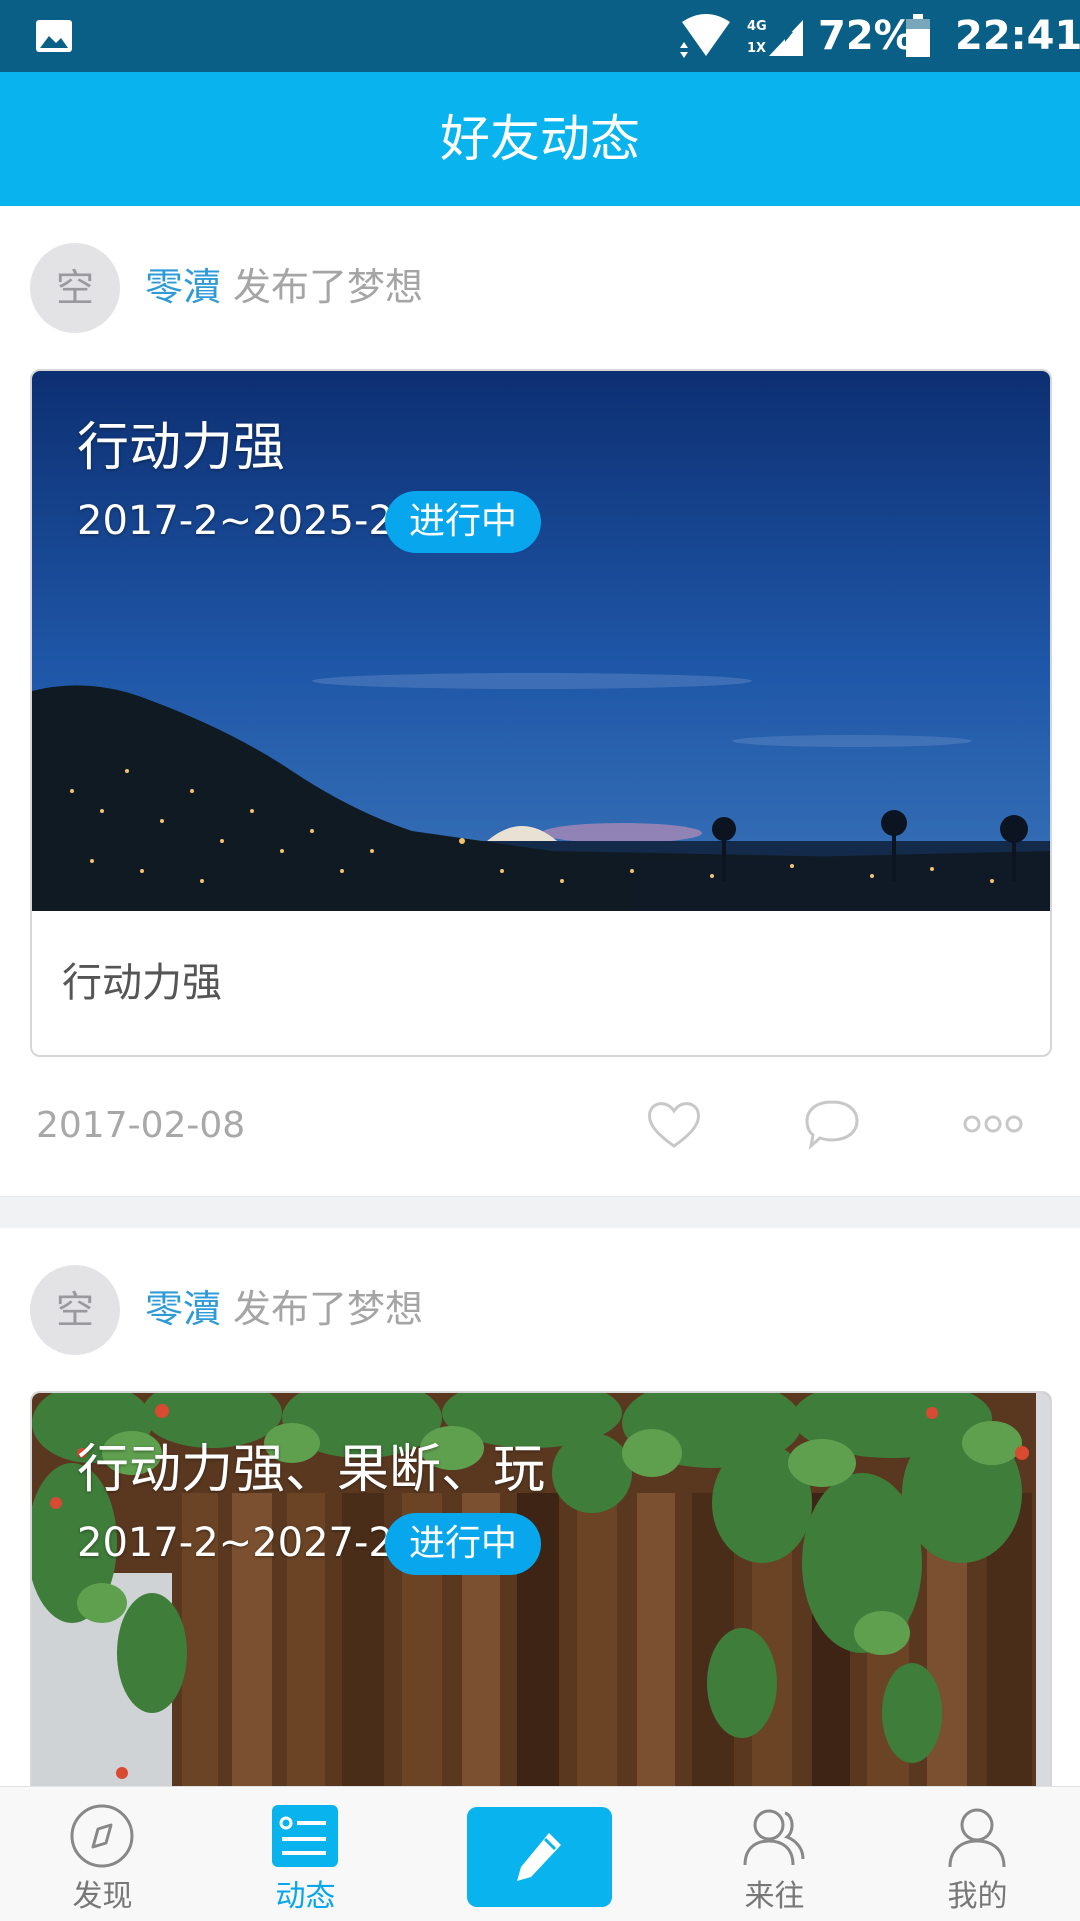 This screenshot has width=1080, height=1921. I want to click on new-post-button, so click(539, 1857).